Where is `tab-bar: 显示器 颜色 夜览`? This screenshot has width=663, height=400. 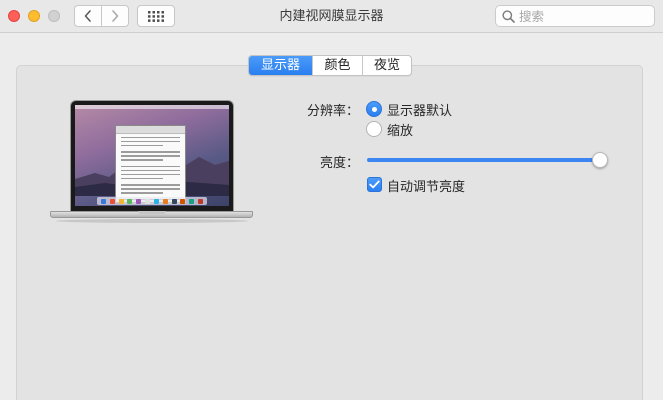 tab-bar: 显示器 颜色 夜览 is located at coordinates (330, 65).